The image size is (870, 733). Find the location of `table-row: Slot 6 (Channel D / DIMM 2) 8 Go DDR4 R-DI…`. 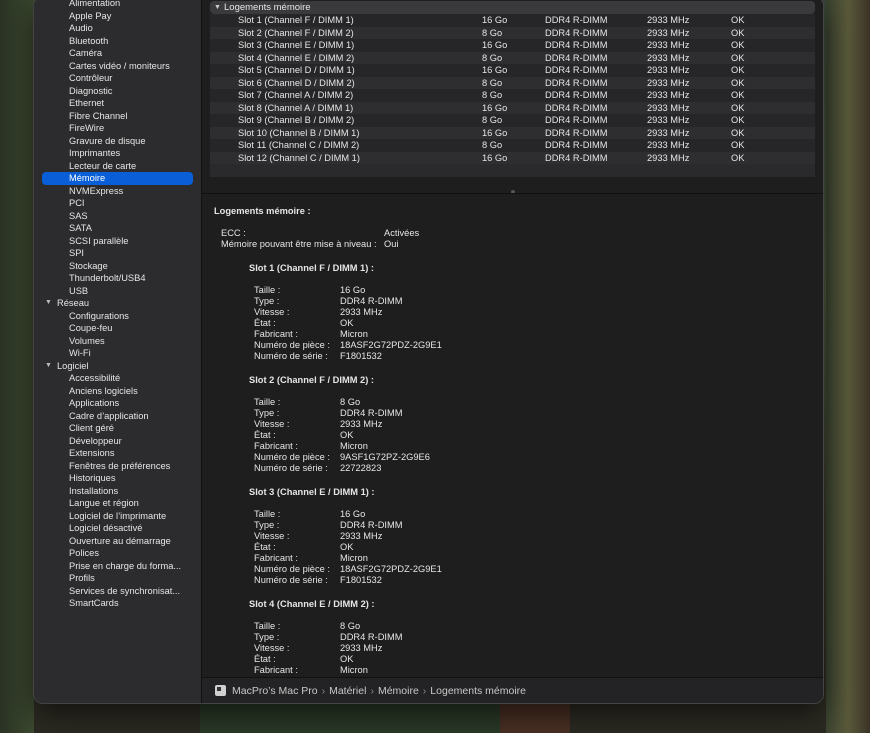

table-row: Slot 6 (Channel D / DIMM 2) 8 Go DDR4 R-DI… is located at coordinates (512, 82).